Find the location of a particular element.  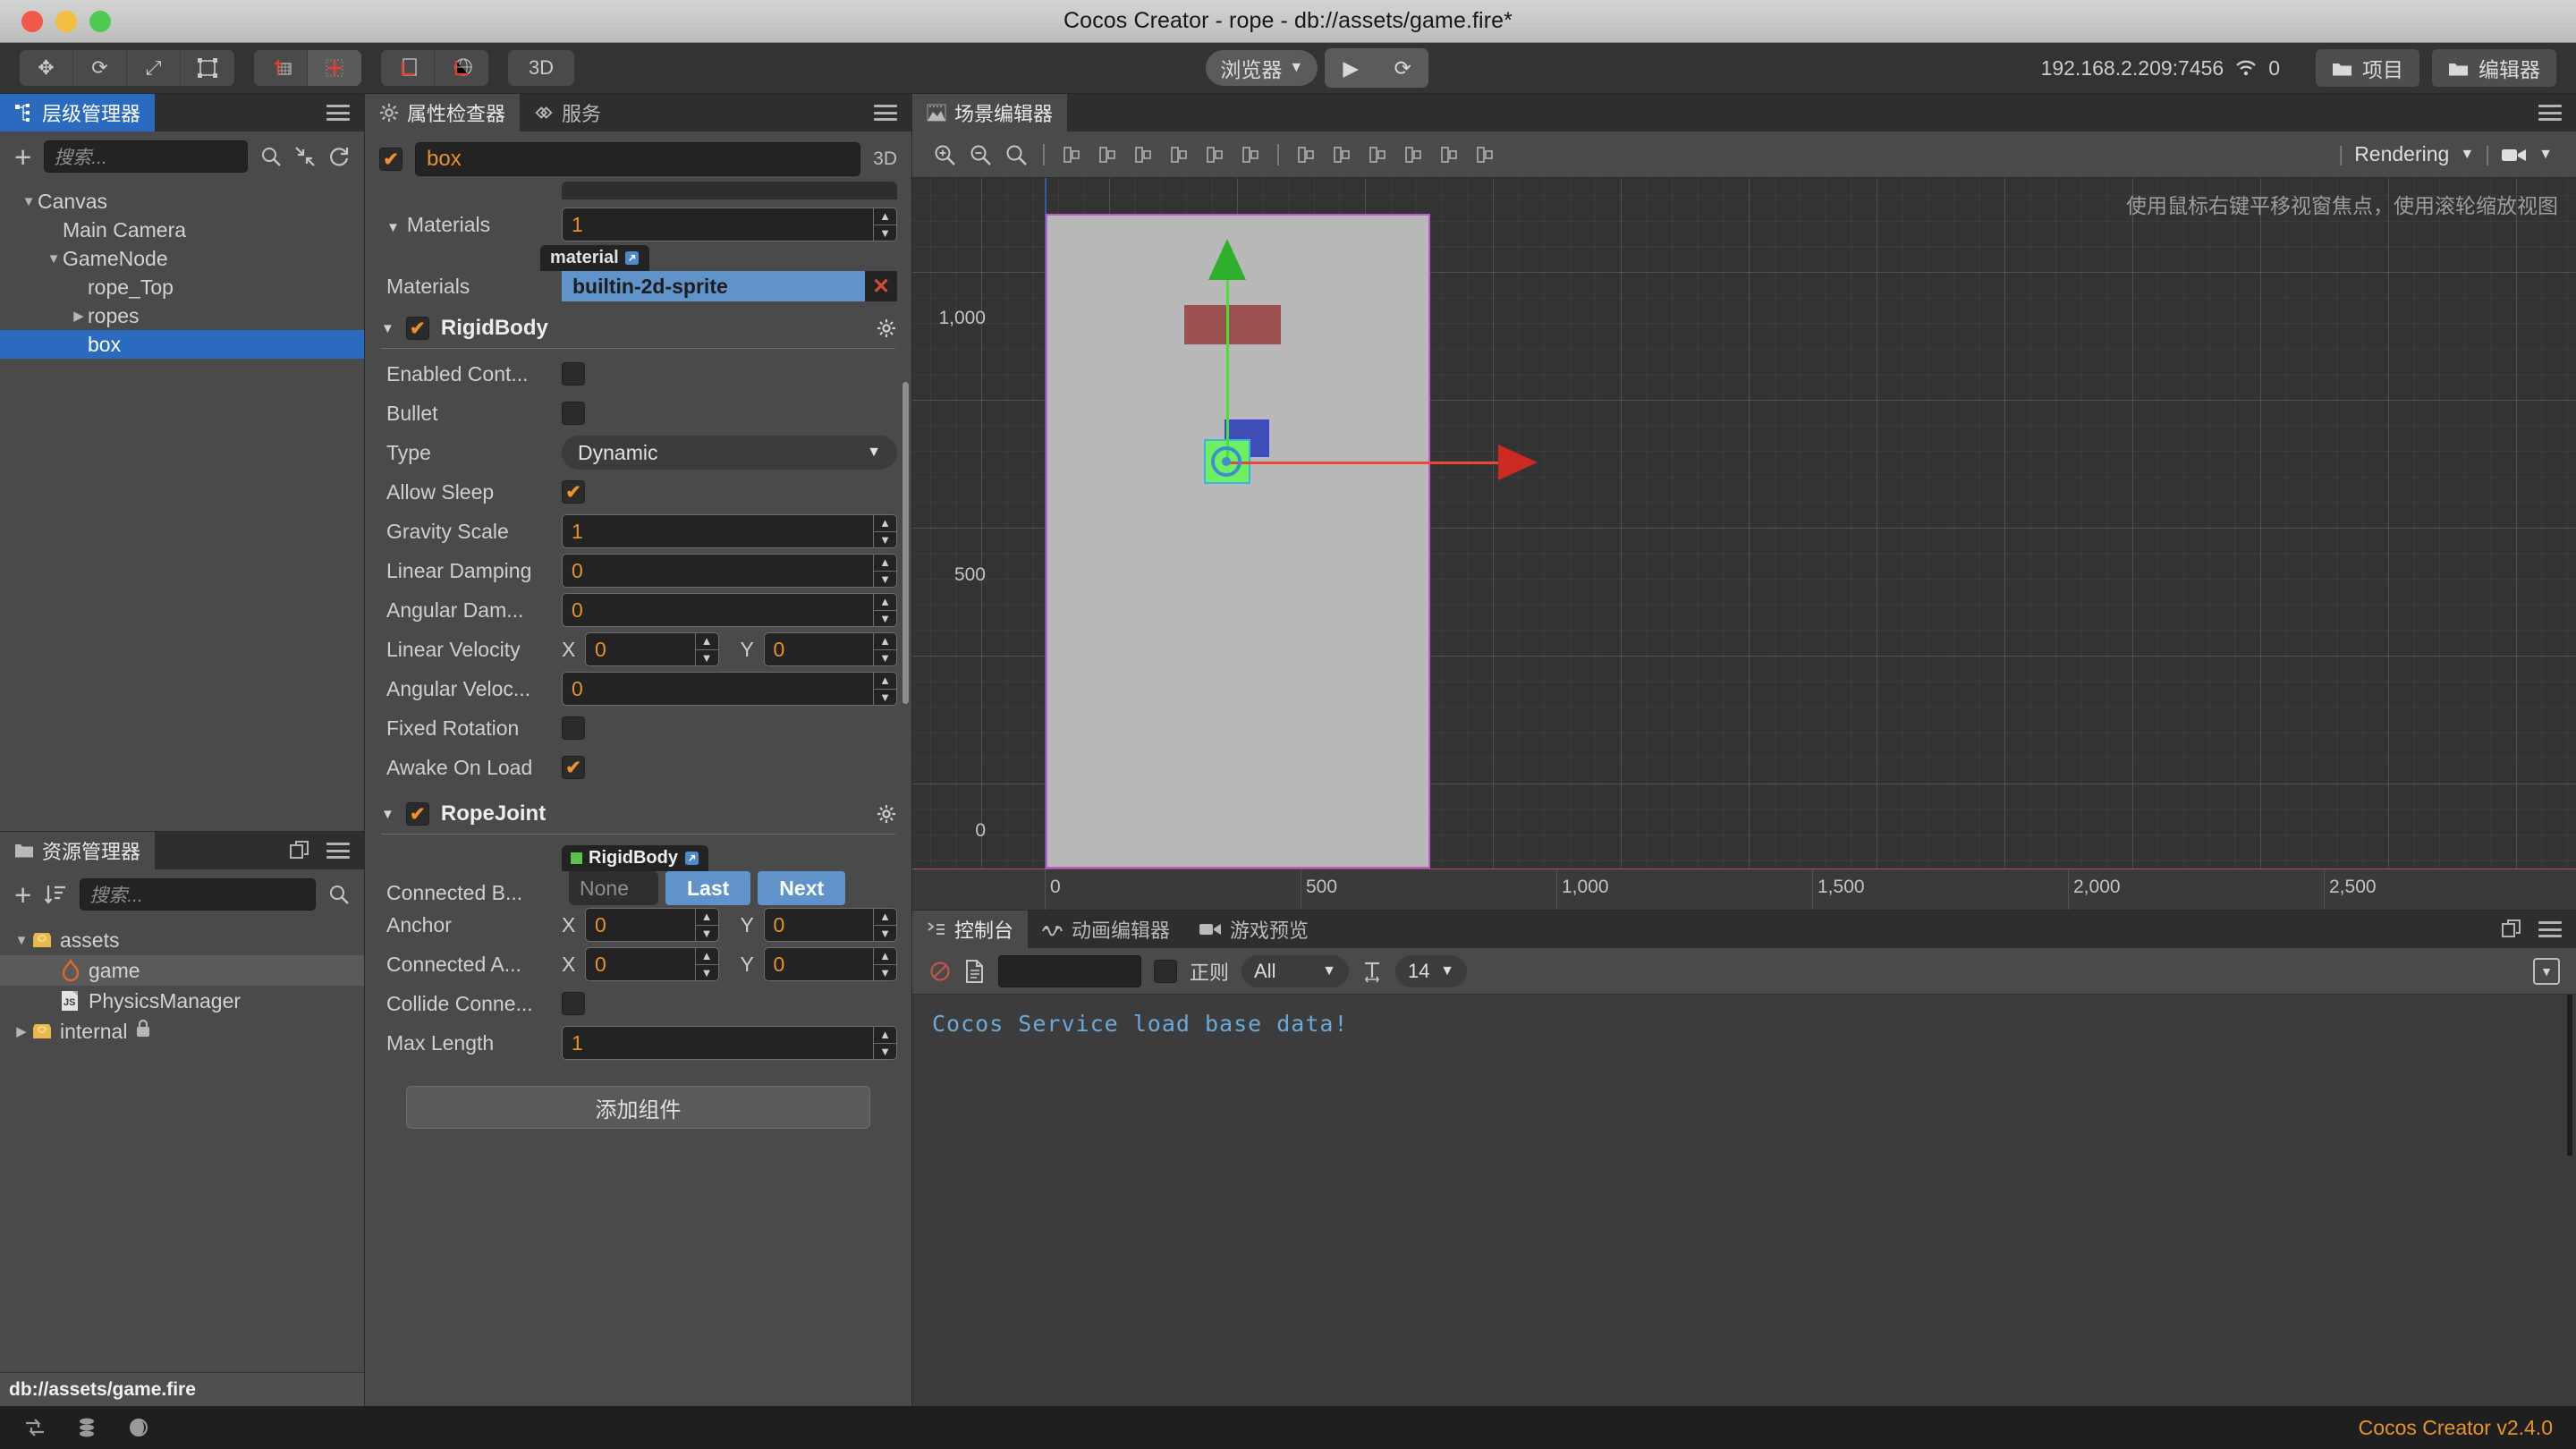

distribute-left-icon-button is located at coordinates (1413, 155).